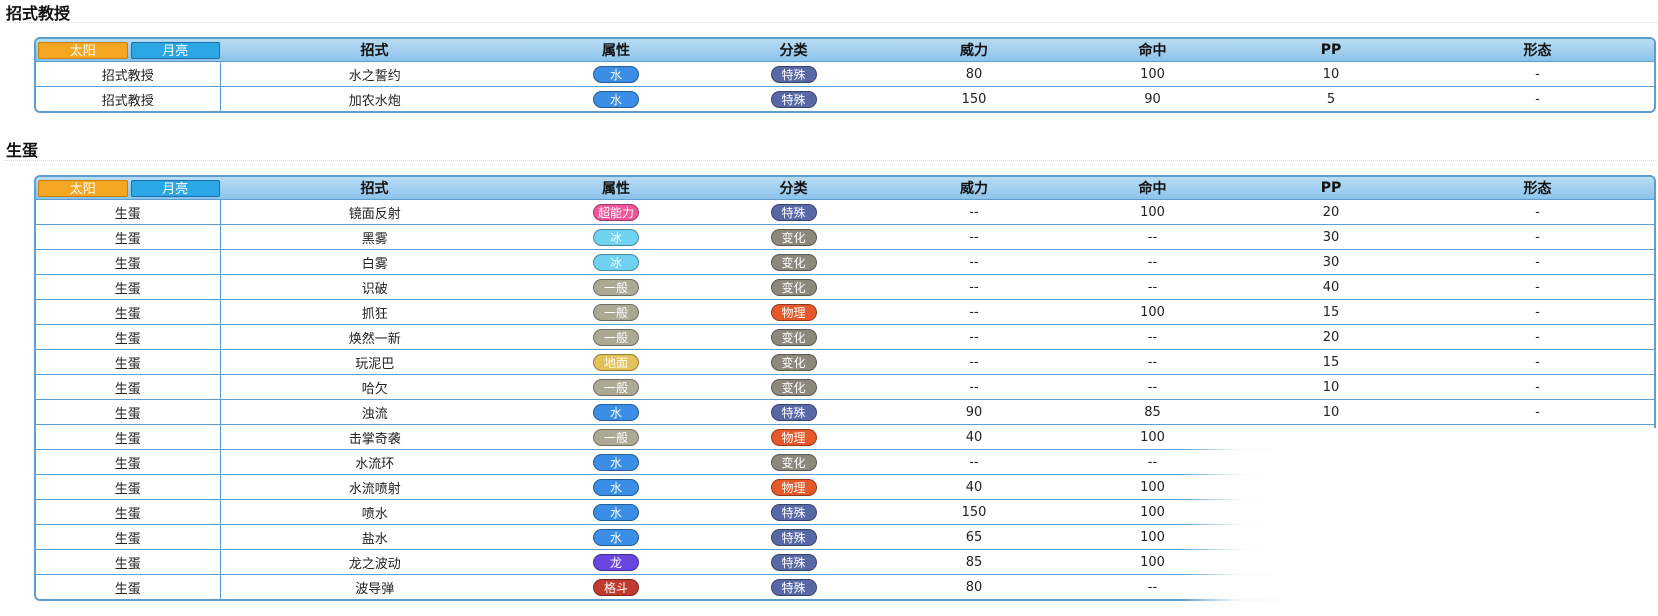 This screenshot has width=1658, height=616. I want to click on pp-cell, so click(1331, 487).